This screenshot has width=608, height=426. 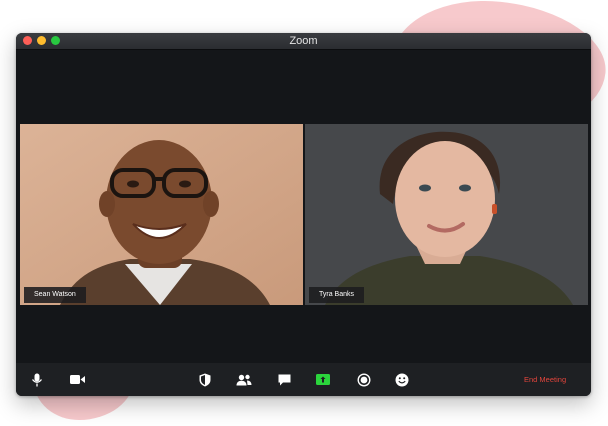 I want to click on record-icon, so click(x=364, y=379).